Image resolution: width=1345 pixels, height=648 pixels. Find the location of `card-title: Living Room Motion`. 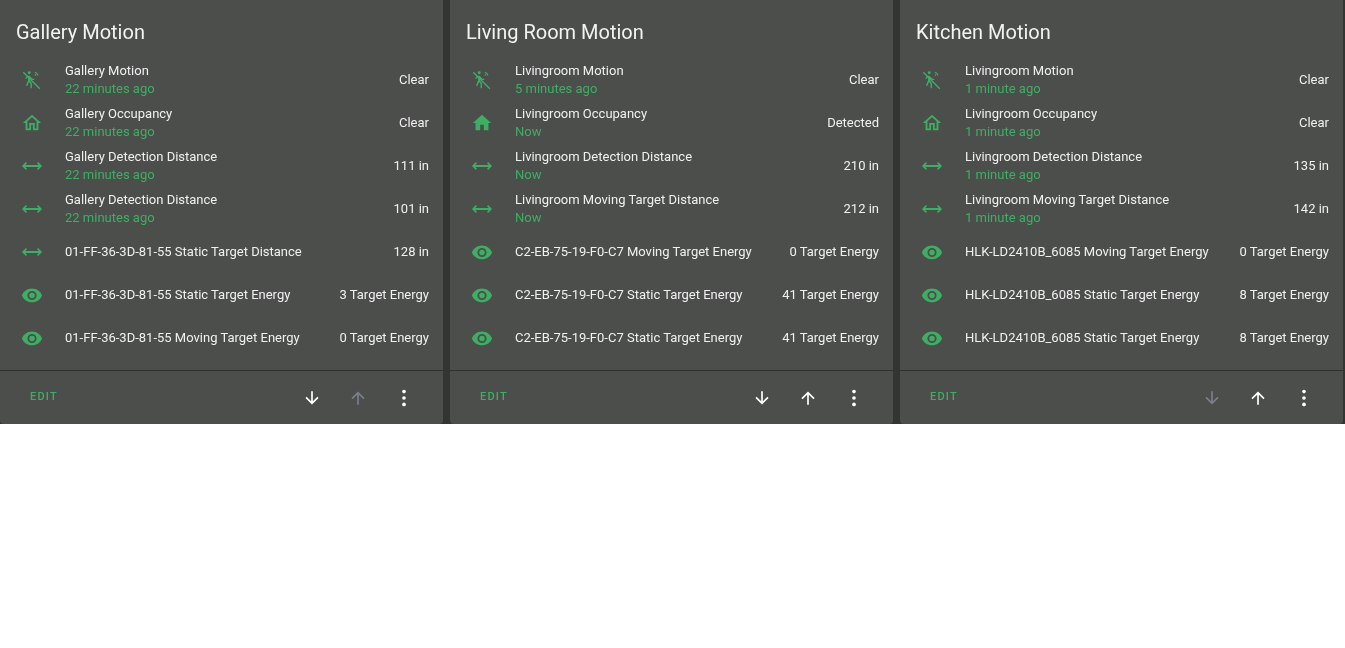

card-title: Living Room Motion is located at coordinates (555, 32).